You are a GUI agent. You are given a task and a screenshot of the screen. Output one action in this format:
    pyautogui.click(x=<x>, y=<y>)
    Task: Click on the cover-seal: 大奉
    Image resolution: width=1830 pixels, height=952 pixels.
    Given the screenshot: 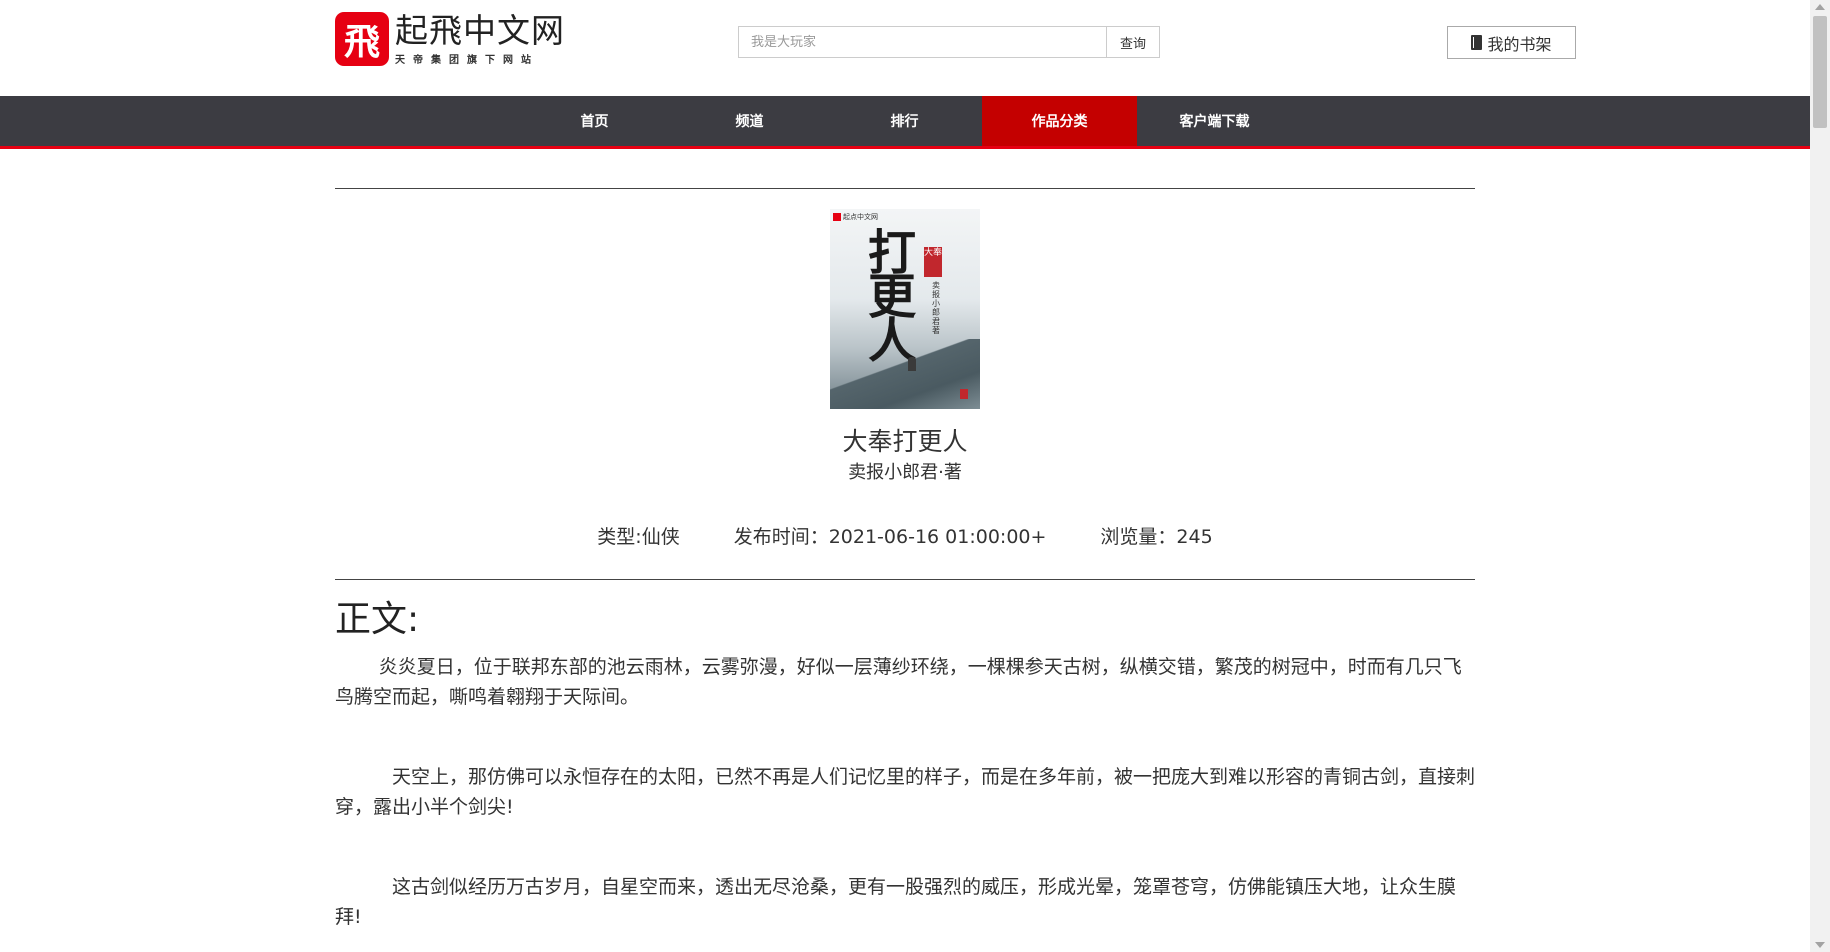 What is the action you would take?
    pyautogui.click(x=933, y=262)
    